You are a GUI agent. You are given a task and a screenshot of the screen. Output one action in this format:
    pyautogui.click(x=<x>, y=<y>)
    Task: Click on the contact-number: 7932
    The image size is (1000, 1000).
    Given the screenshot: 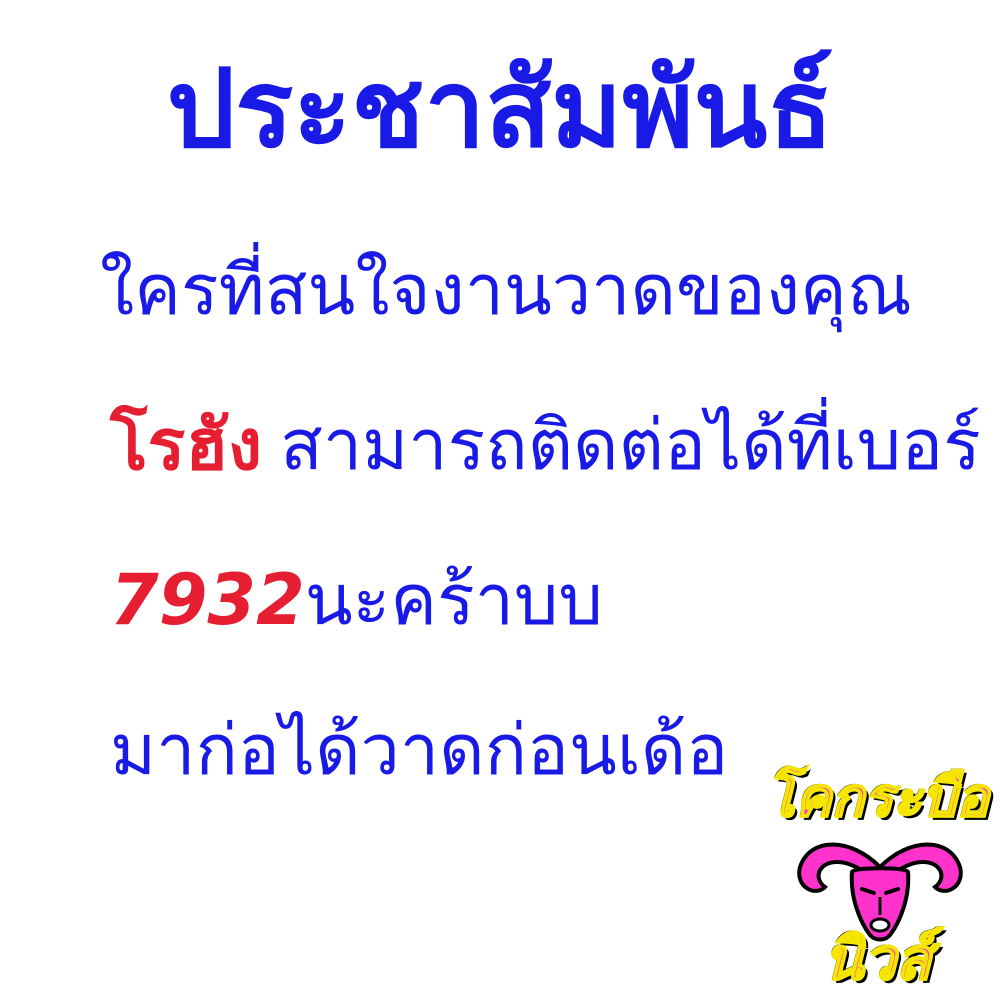 What is the action you would take?
    pyautogui.click(x=207, y=600)
    